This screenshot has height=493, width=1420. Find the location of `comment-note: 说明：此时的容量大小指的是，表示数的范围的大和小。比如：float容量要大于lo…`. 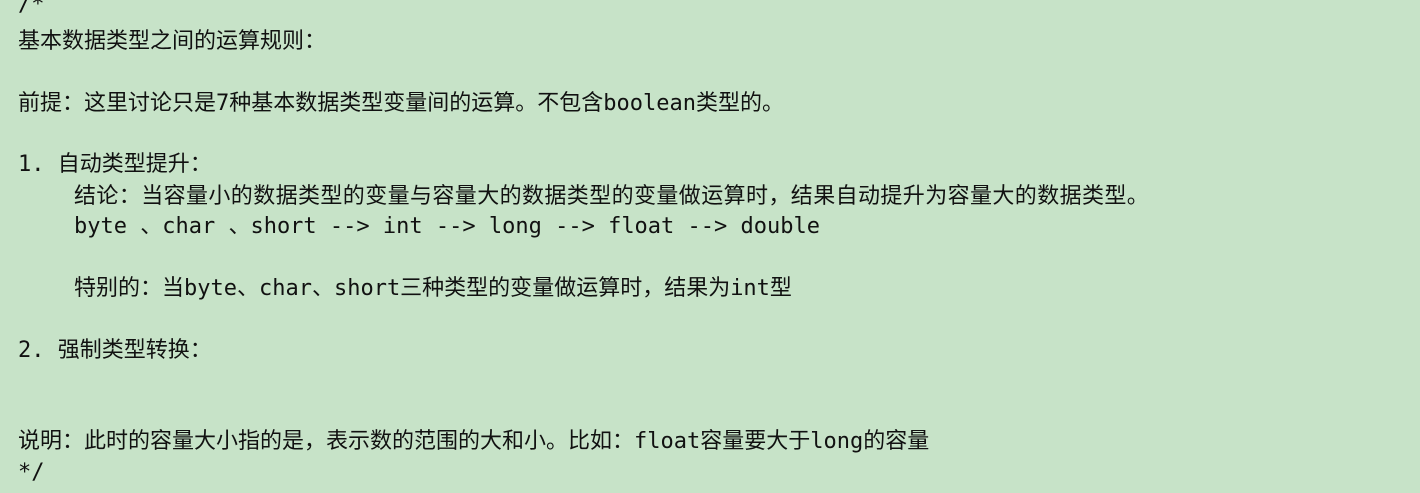

comment-note: 说明：此时的容量大小指的是，表示数的范围的大和小。比如：float容量要大于lo… is located at coordinates (474, 441).